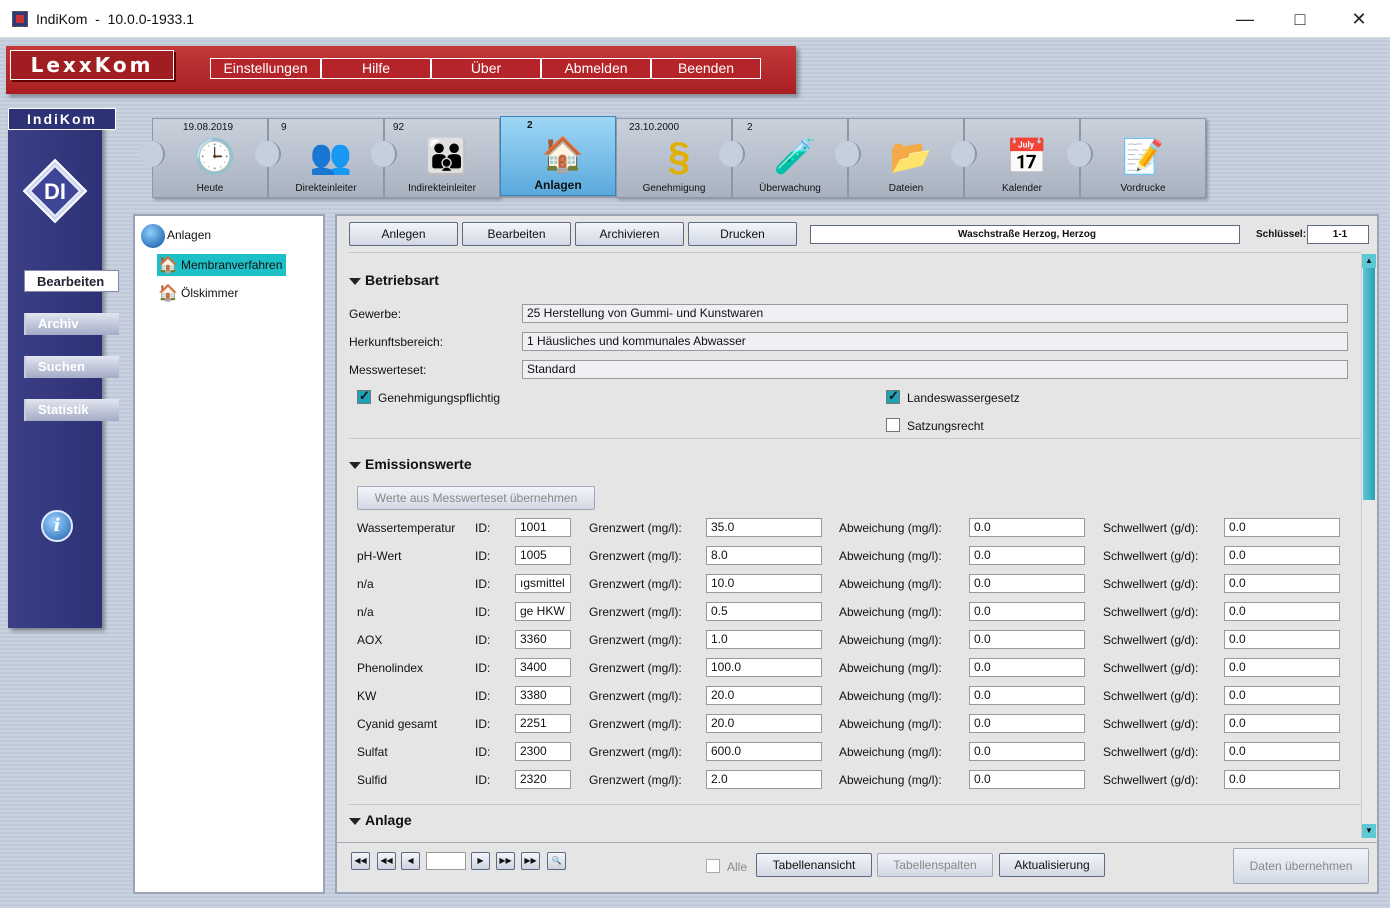  What do you see at coordinates (556, 861) in the screenshot?
I see `search-icon: 🔍` at bounding box center [556, 861].